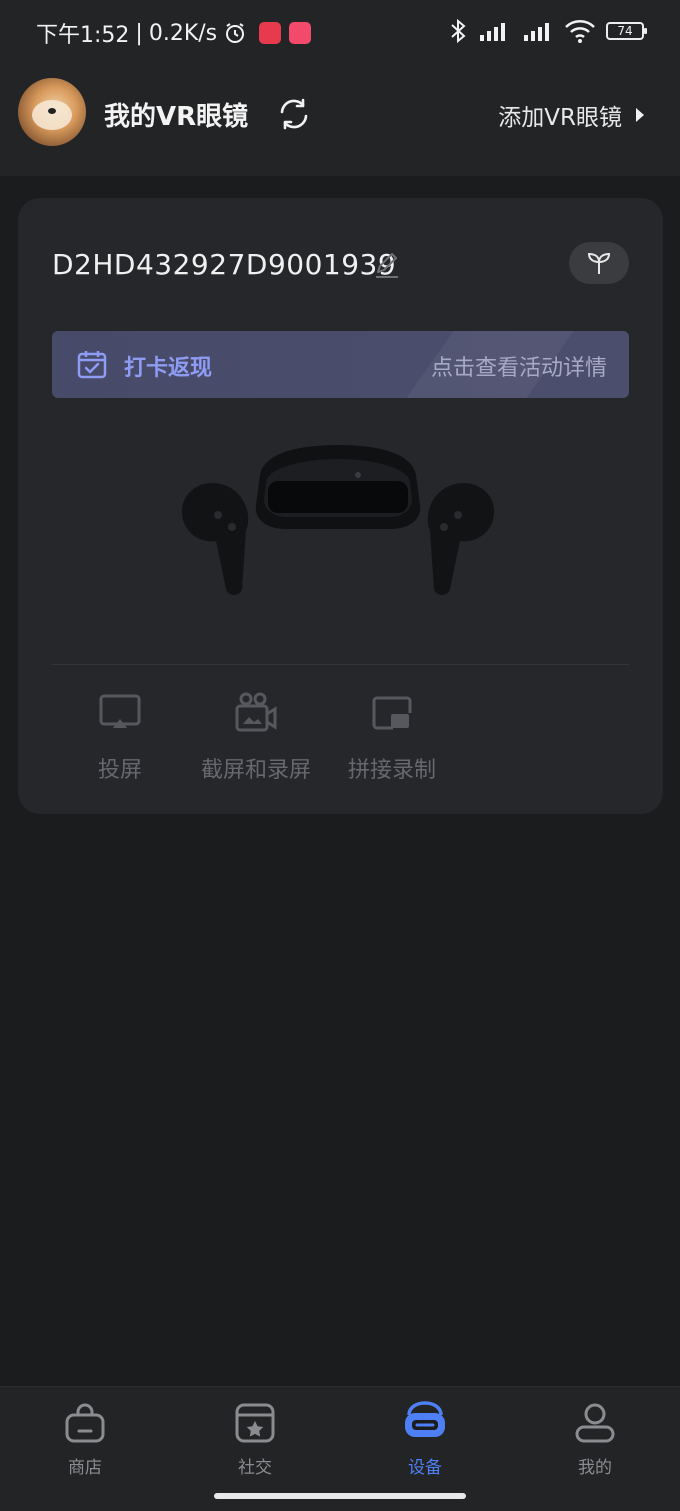 The image size is (680, 1511). Describe the element at coordinates (338, 520) in the screenshot. I see `vr-headset-image` at that location.